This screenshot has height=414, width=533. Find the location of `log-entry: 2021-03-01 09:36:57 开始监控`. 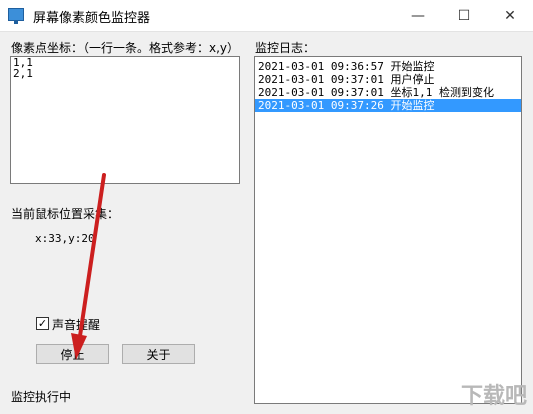

log-entry: 2021-03-01 09:36:57 开始监控 is located at coordinates (388, 66).